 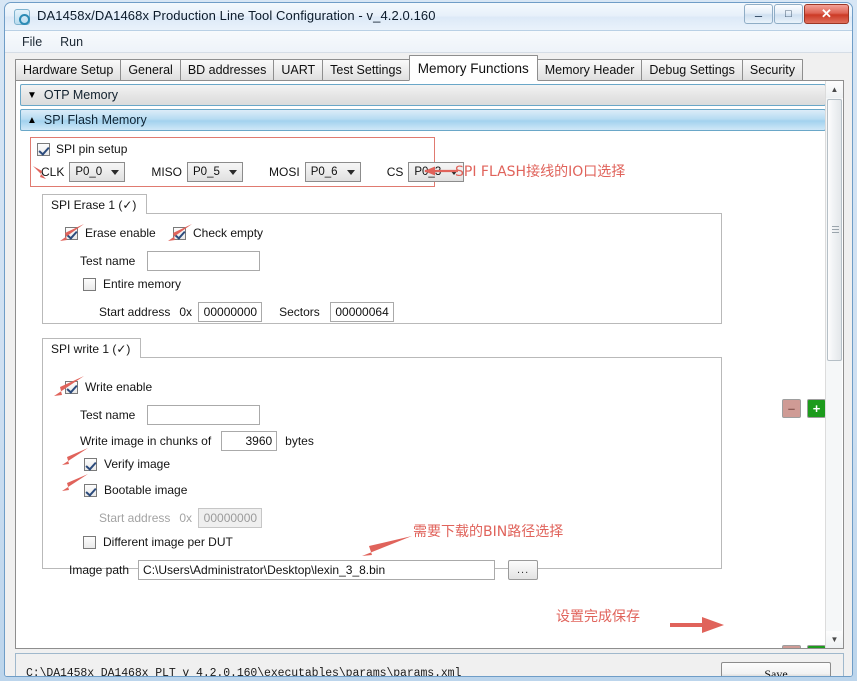 I want to click on erase-sectors-input: 00000064, so click(x=361, y=312).